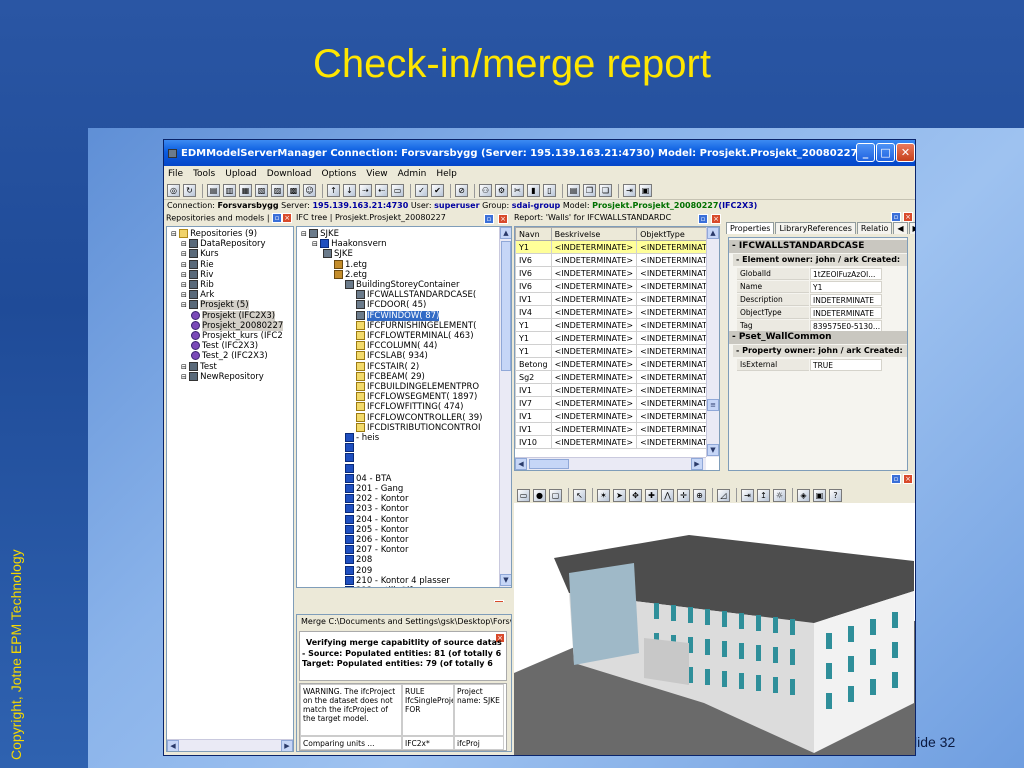  I want to click on database-icon: ▥, so click(229, 190).